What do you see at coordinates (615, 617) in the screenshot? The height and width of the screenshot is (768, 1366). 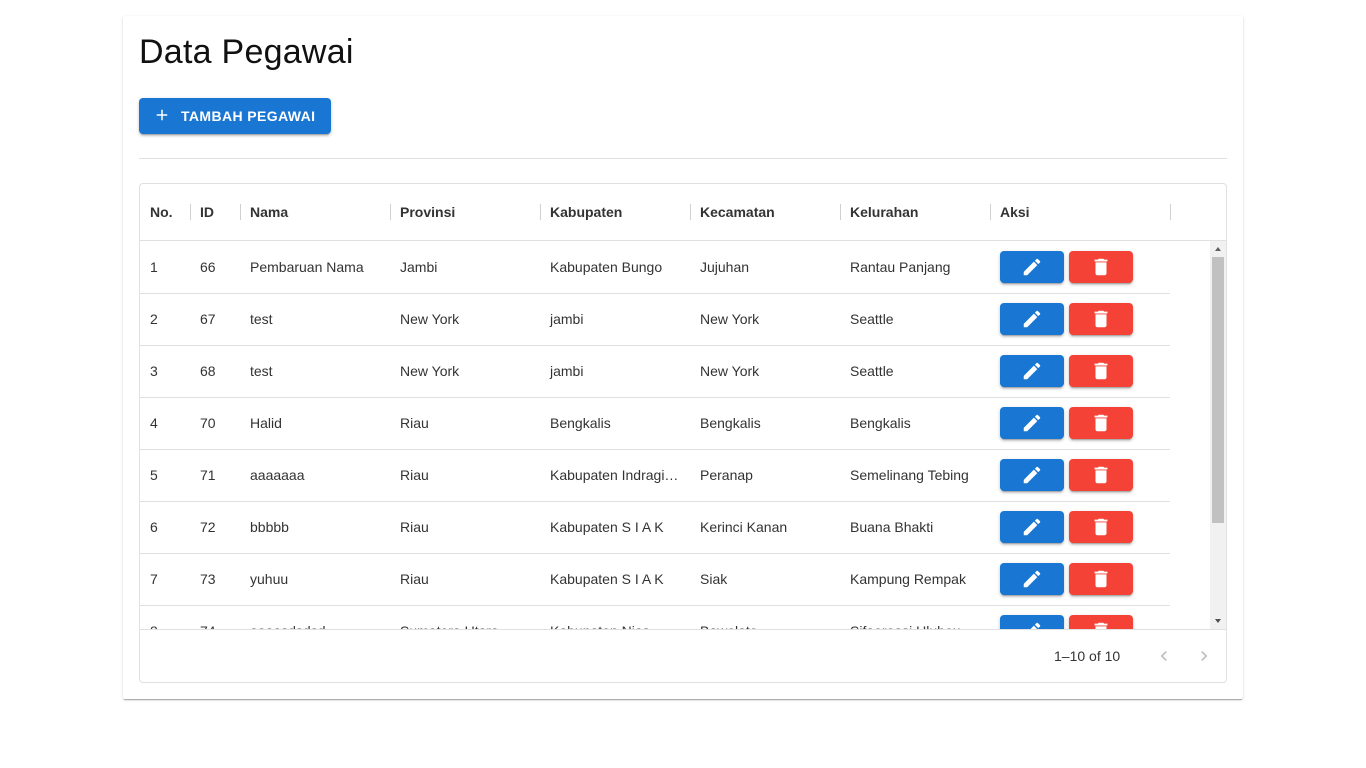 I see `cell-kabupaten: Kabupaten Nias` at bounding box center [615, 617].